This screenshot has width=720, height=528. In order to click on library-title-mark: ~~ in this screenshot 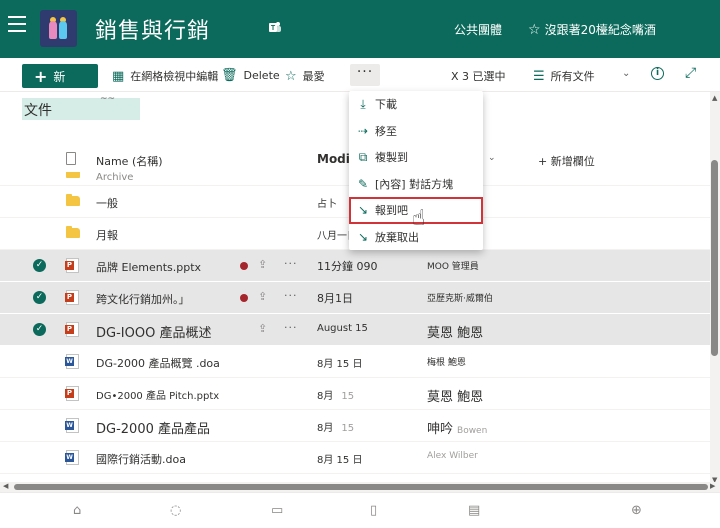, I will do `click(108, 99)`.